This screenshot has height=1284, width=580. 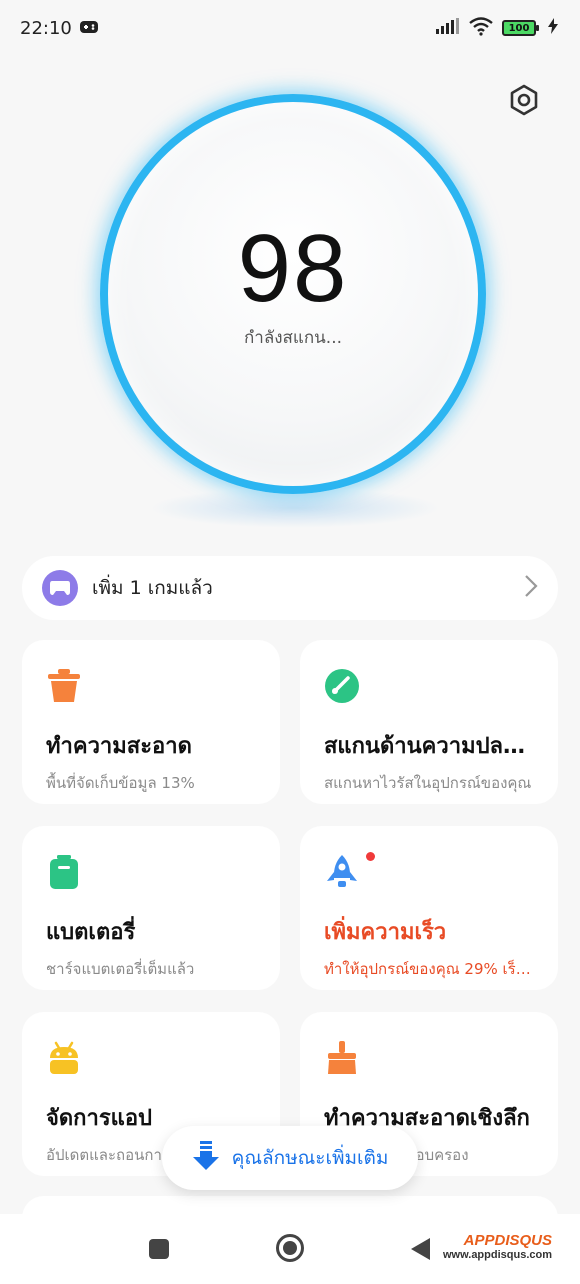 I want to click on android-icon, so click(x=64, y=1058).